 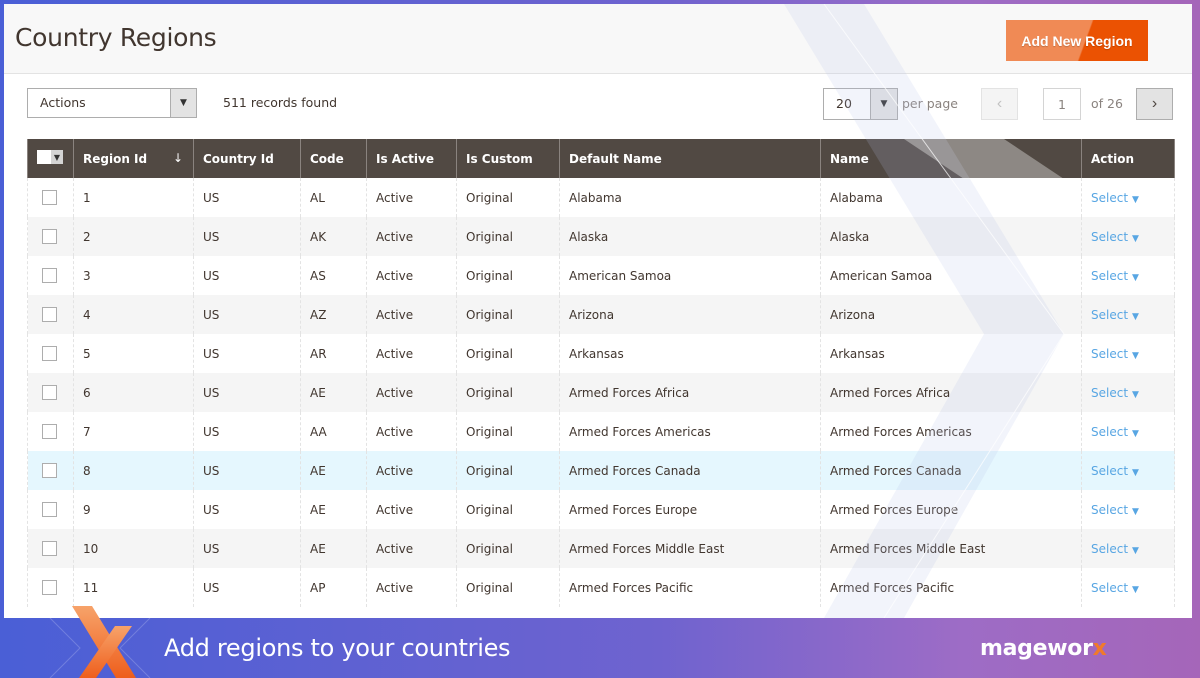 I want to click on column-header-region-id: Region Id ↓, so click(x=133, y=158).